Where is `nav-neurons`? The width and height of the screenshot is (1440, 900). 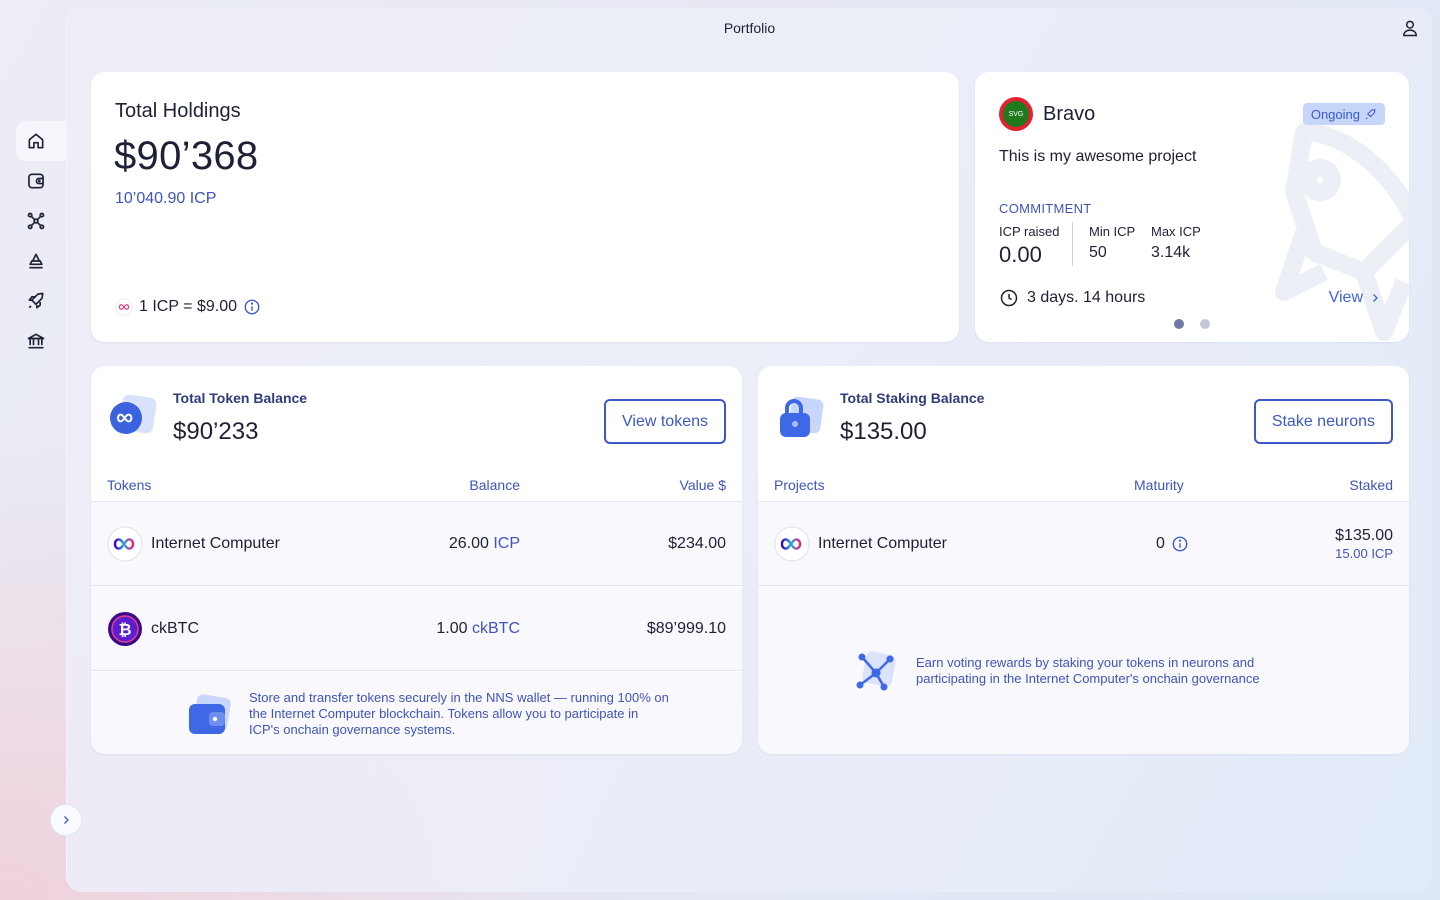 nav-neurons is located at coordinates (41, 221).